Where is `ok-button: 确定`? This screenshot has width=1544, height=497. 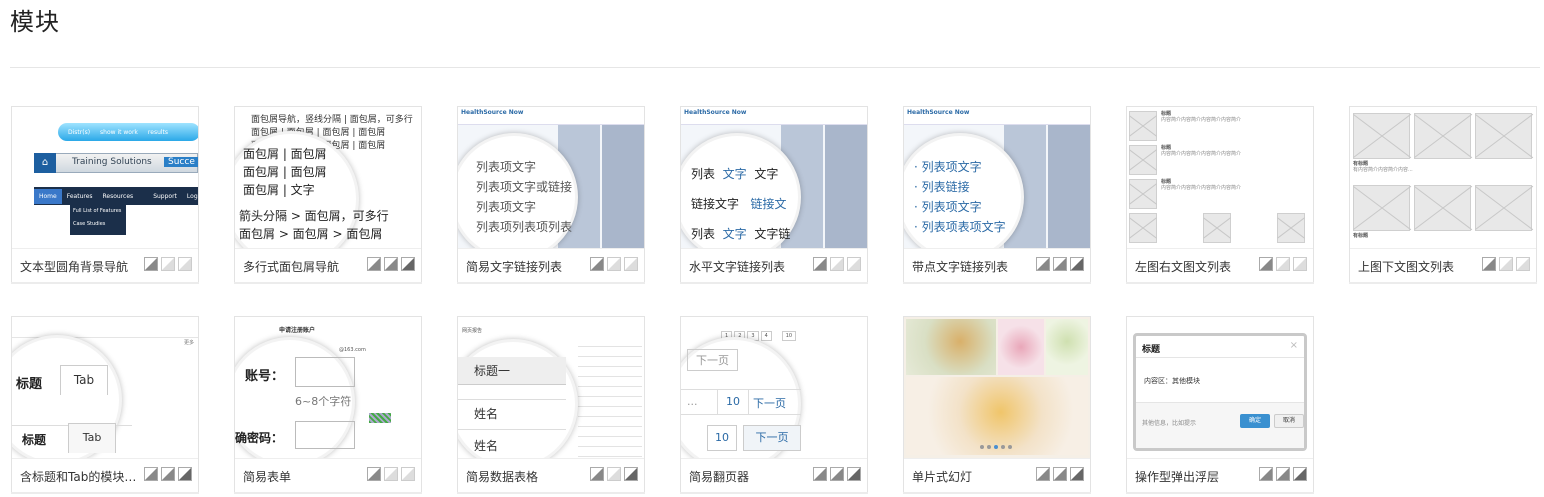 ok-button: 确定 is located at coordinates (1255, 421).